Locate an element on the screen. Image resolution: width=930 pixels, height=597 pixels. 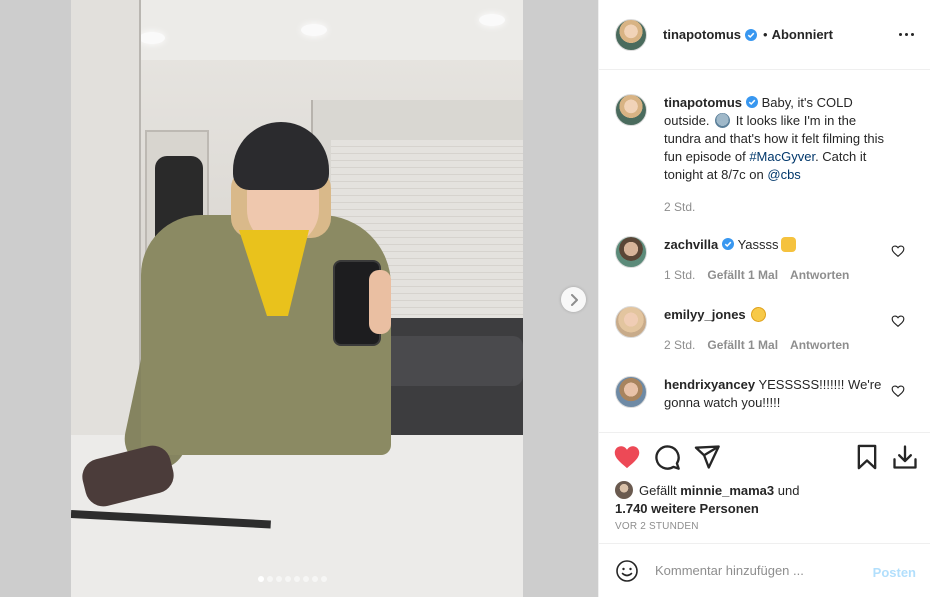
cold-face-emoji-icon is located at coordinates (723, 120).